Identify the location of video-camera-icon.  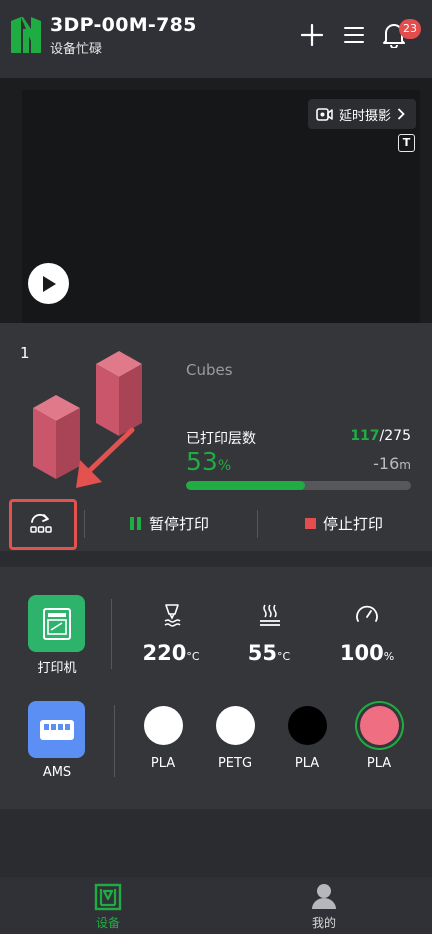
(324, 114).